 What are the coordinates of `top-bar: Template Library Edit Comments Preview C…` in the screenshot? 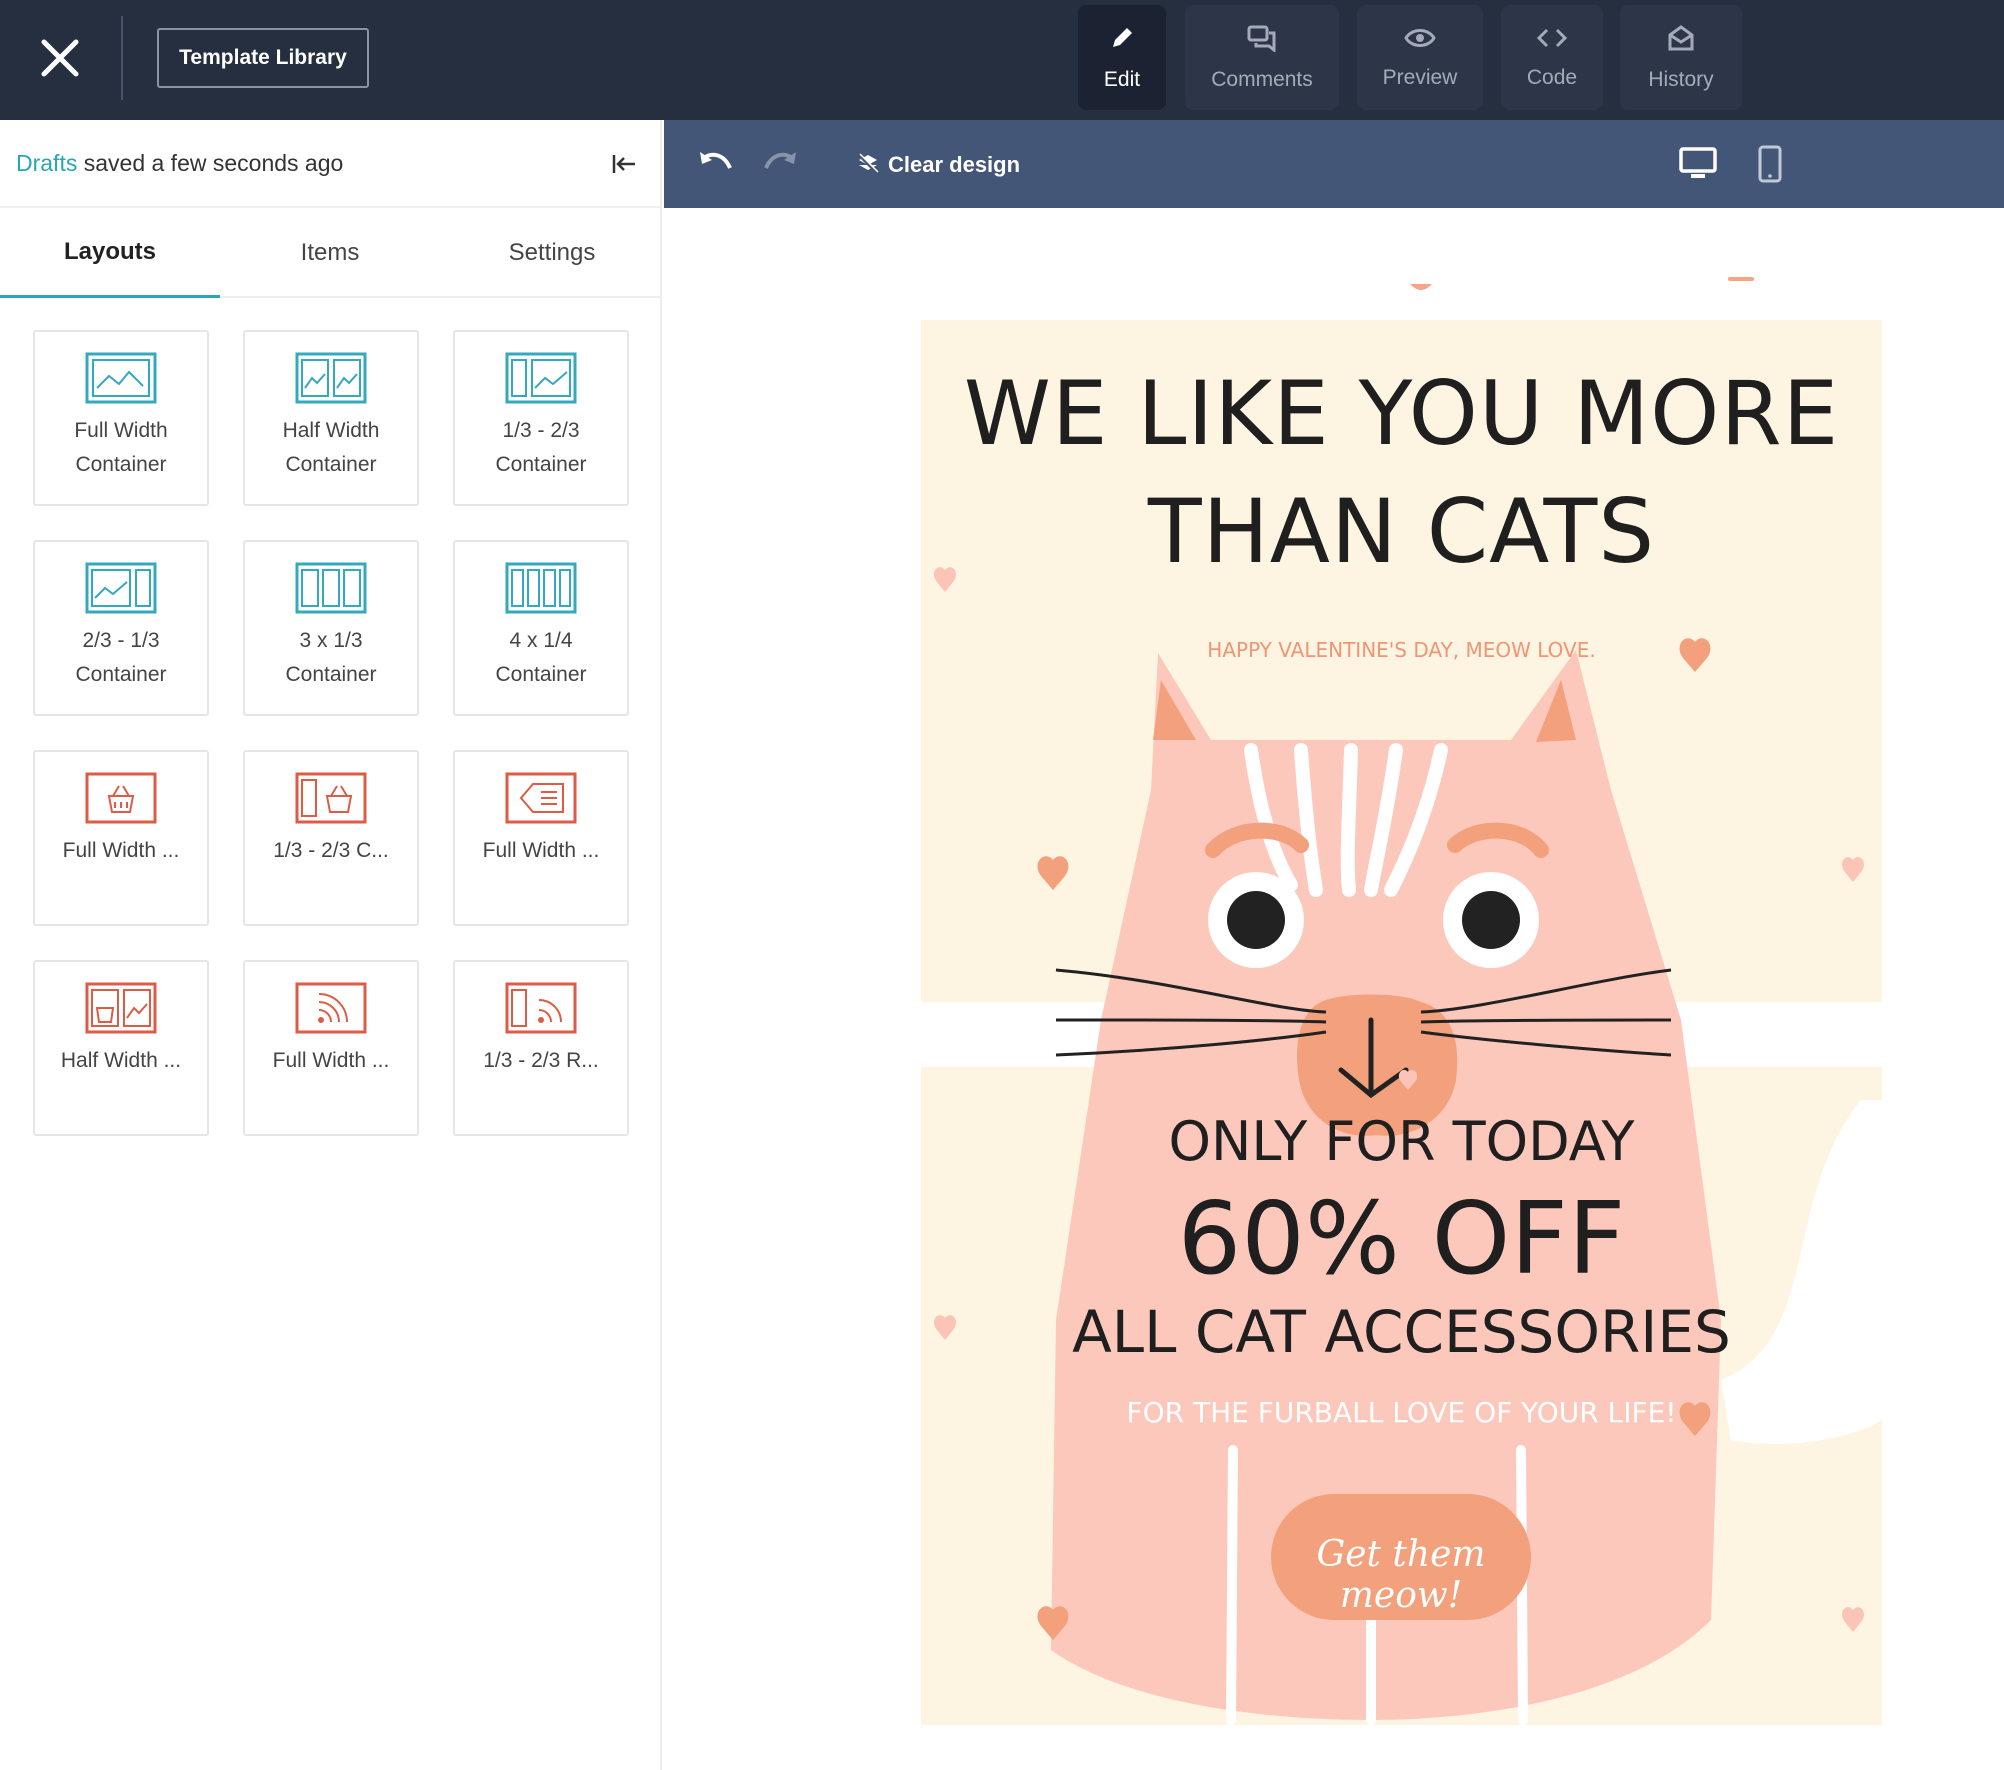 It's located at (1002, 60).